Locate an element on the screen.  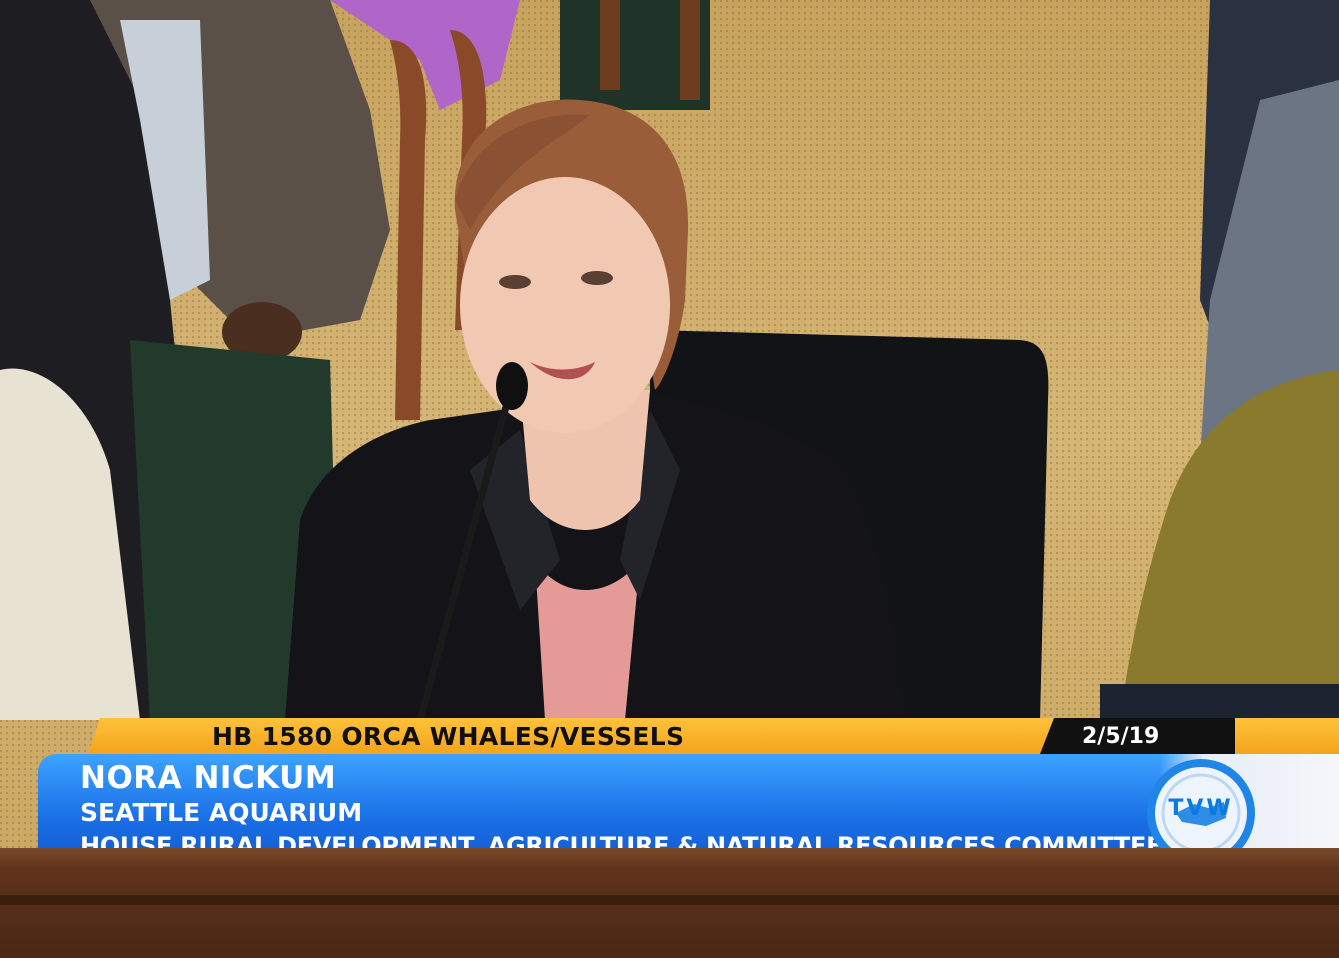
audience-right-patterned-top is located at coordinates (1229, 545).